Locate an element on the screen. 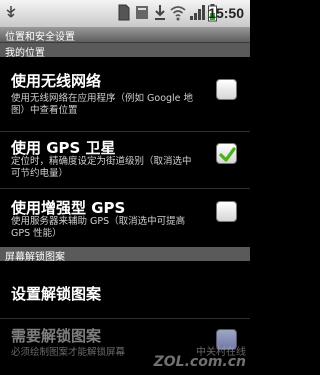  gps-checkbox is located at coordinates (226, 153).